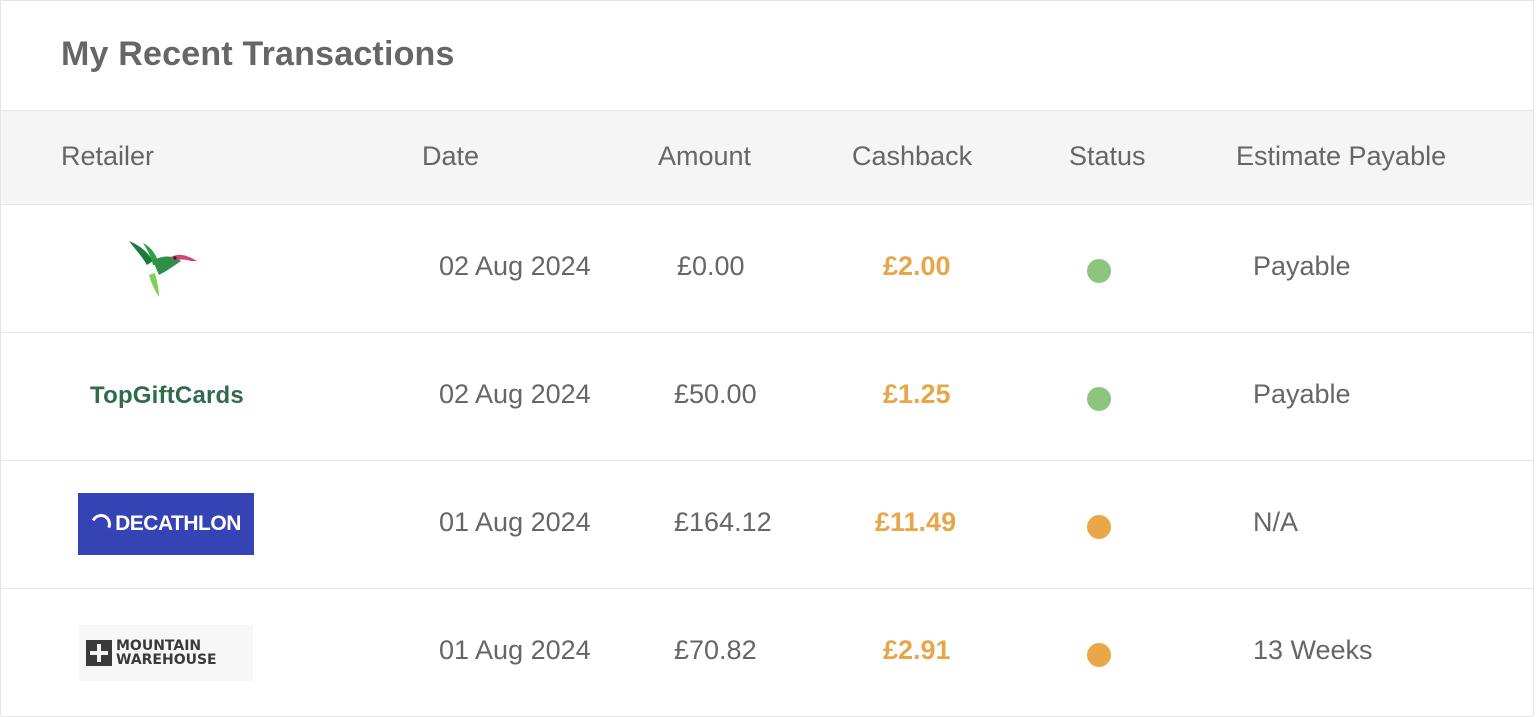 This screenshot has height=717, width=1536. I want to click on decathlon-logo: DECATHLON, so click(166, 524).